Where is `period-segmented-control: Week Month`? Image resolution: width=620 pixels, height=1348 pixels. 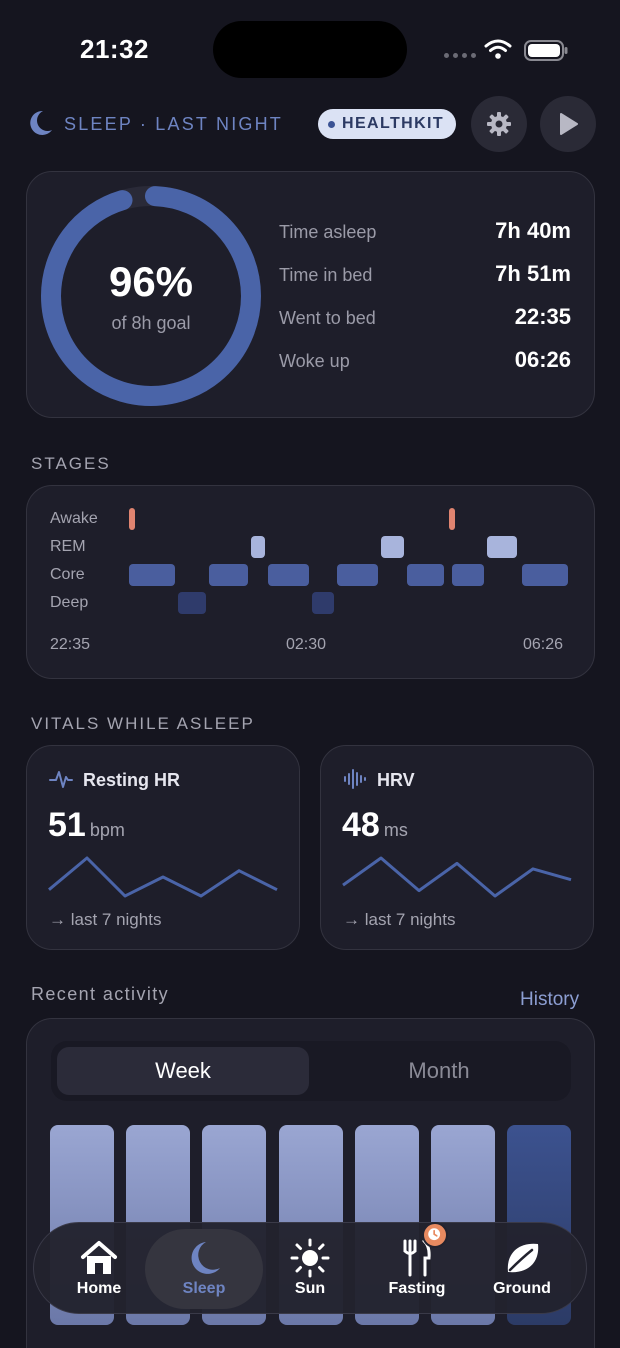
period-segmented-control: Week Month is located at coordinates (311, 1071).